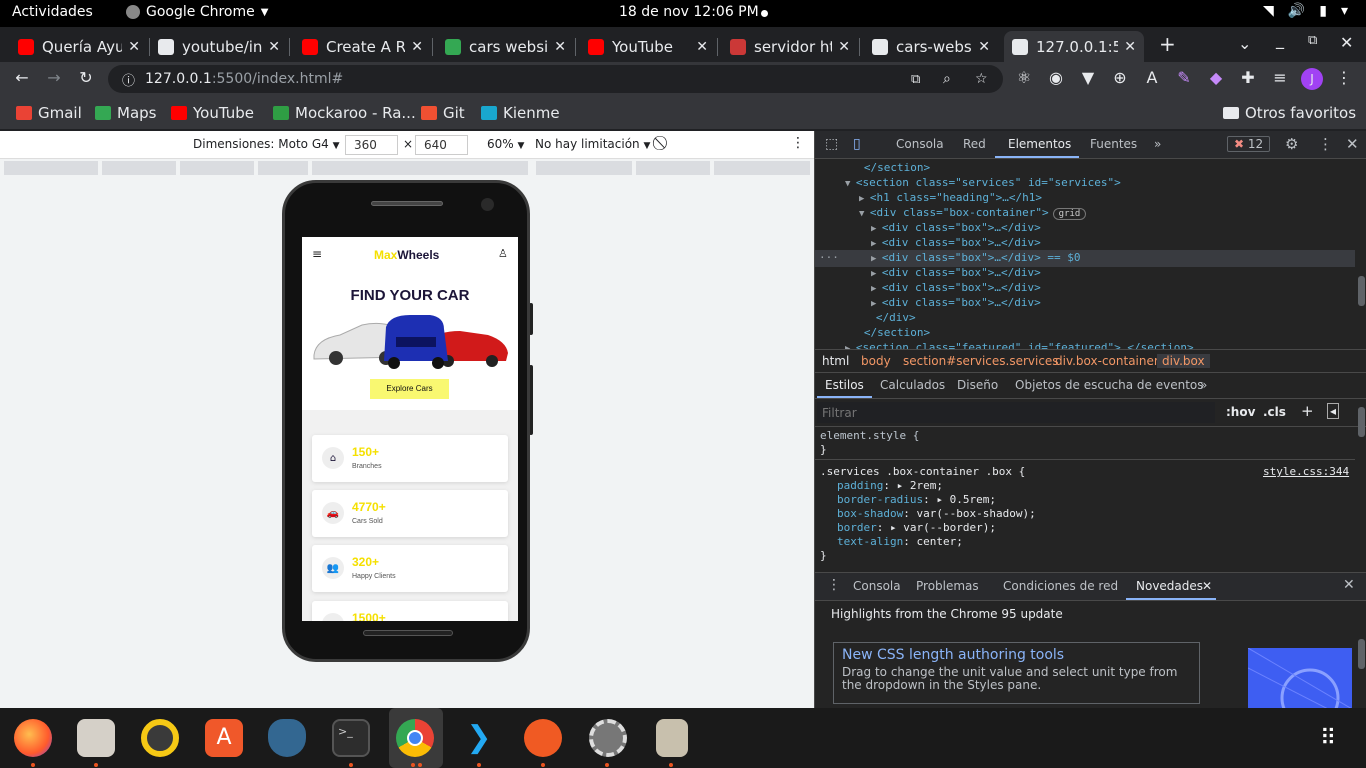 The image size is (1366, 768). Describe the element at coordinates (860, 485) in the screenshot. I see `css-property: padding` at that location.